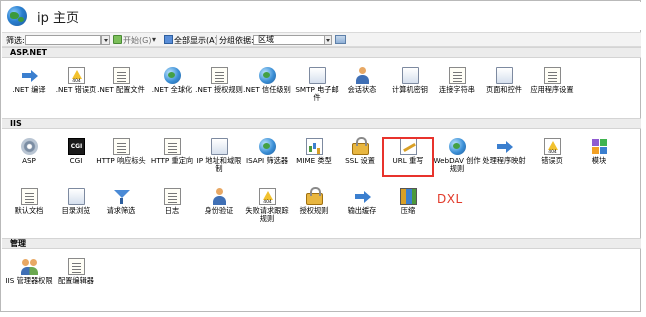 This screenshot has height=317, width=646. Describe the element at coordinates (29, 266) in the screenshot. I see `iis-manager-perms-icon` at that location.